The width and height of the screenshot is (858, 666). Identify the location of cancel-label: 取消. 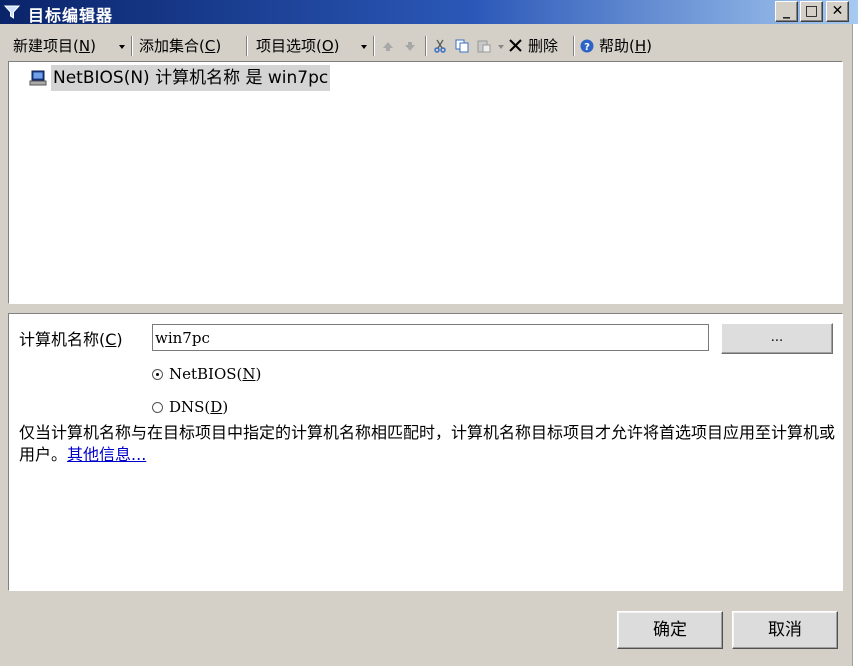
(785, 630).